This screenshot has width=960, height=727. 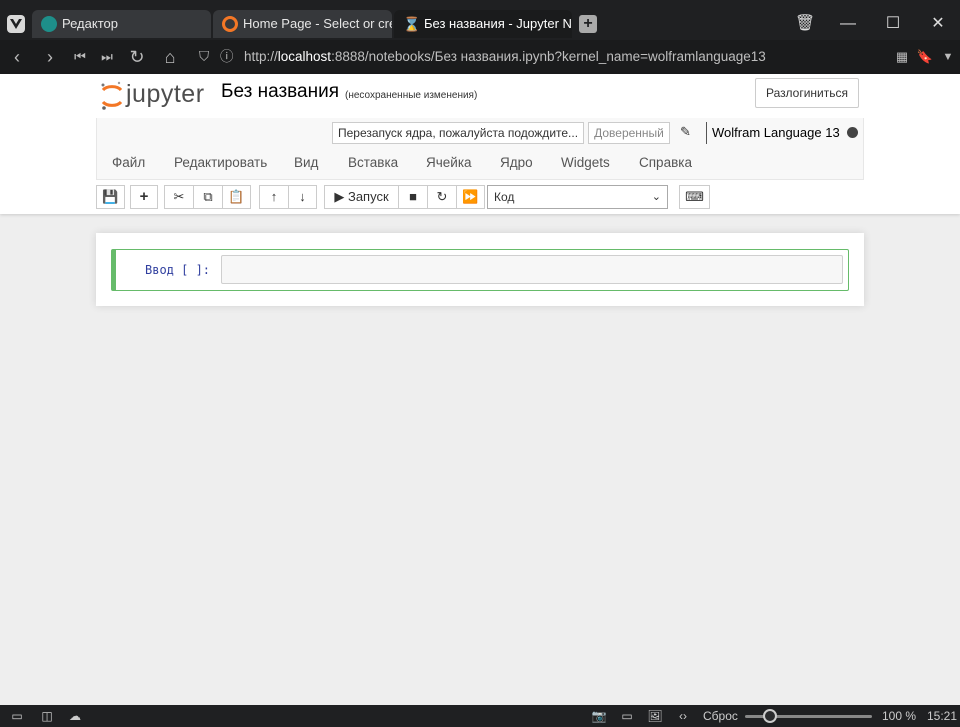 I want to click on chevron-down-icon: ▼, so click(x=948, y=57).